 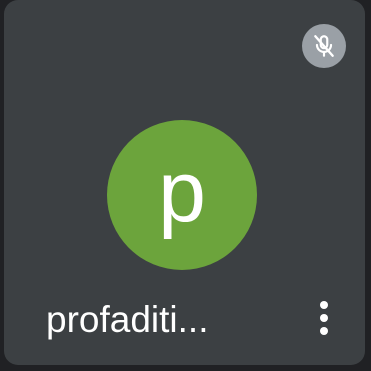 I want to click on mic-status-badge, so click(x=324, y=46).